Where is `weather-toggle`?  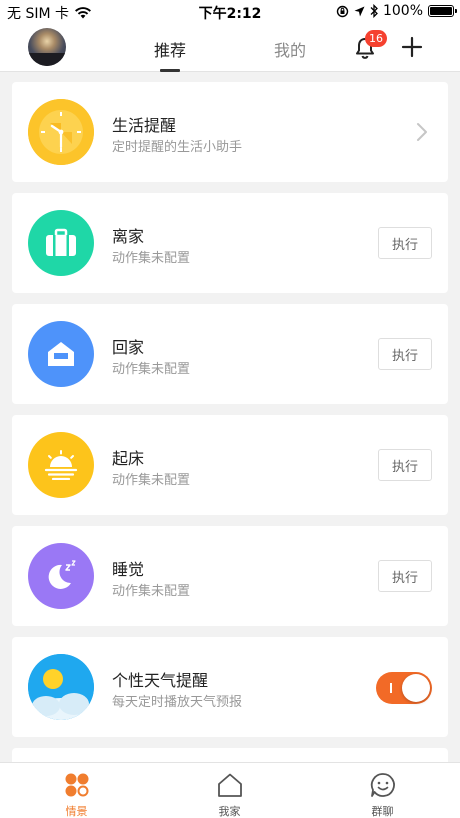
weather-toggle is located at coordinates (404, 688).